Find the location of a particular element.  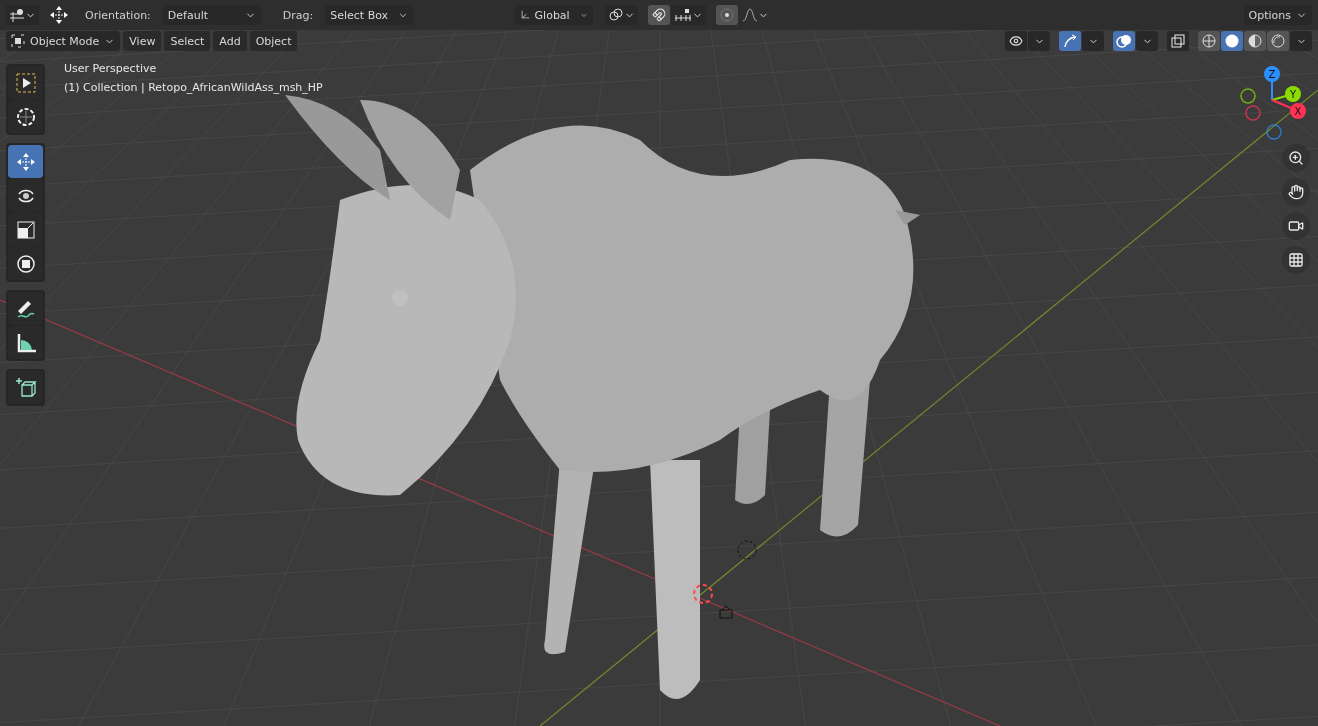

menu-item: Select is located at coordinates (187, 41).